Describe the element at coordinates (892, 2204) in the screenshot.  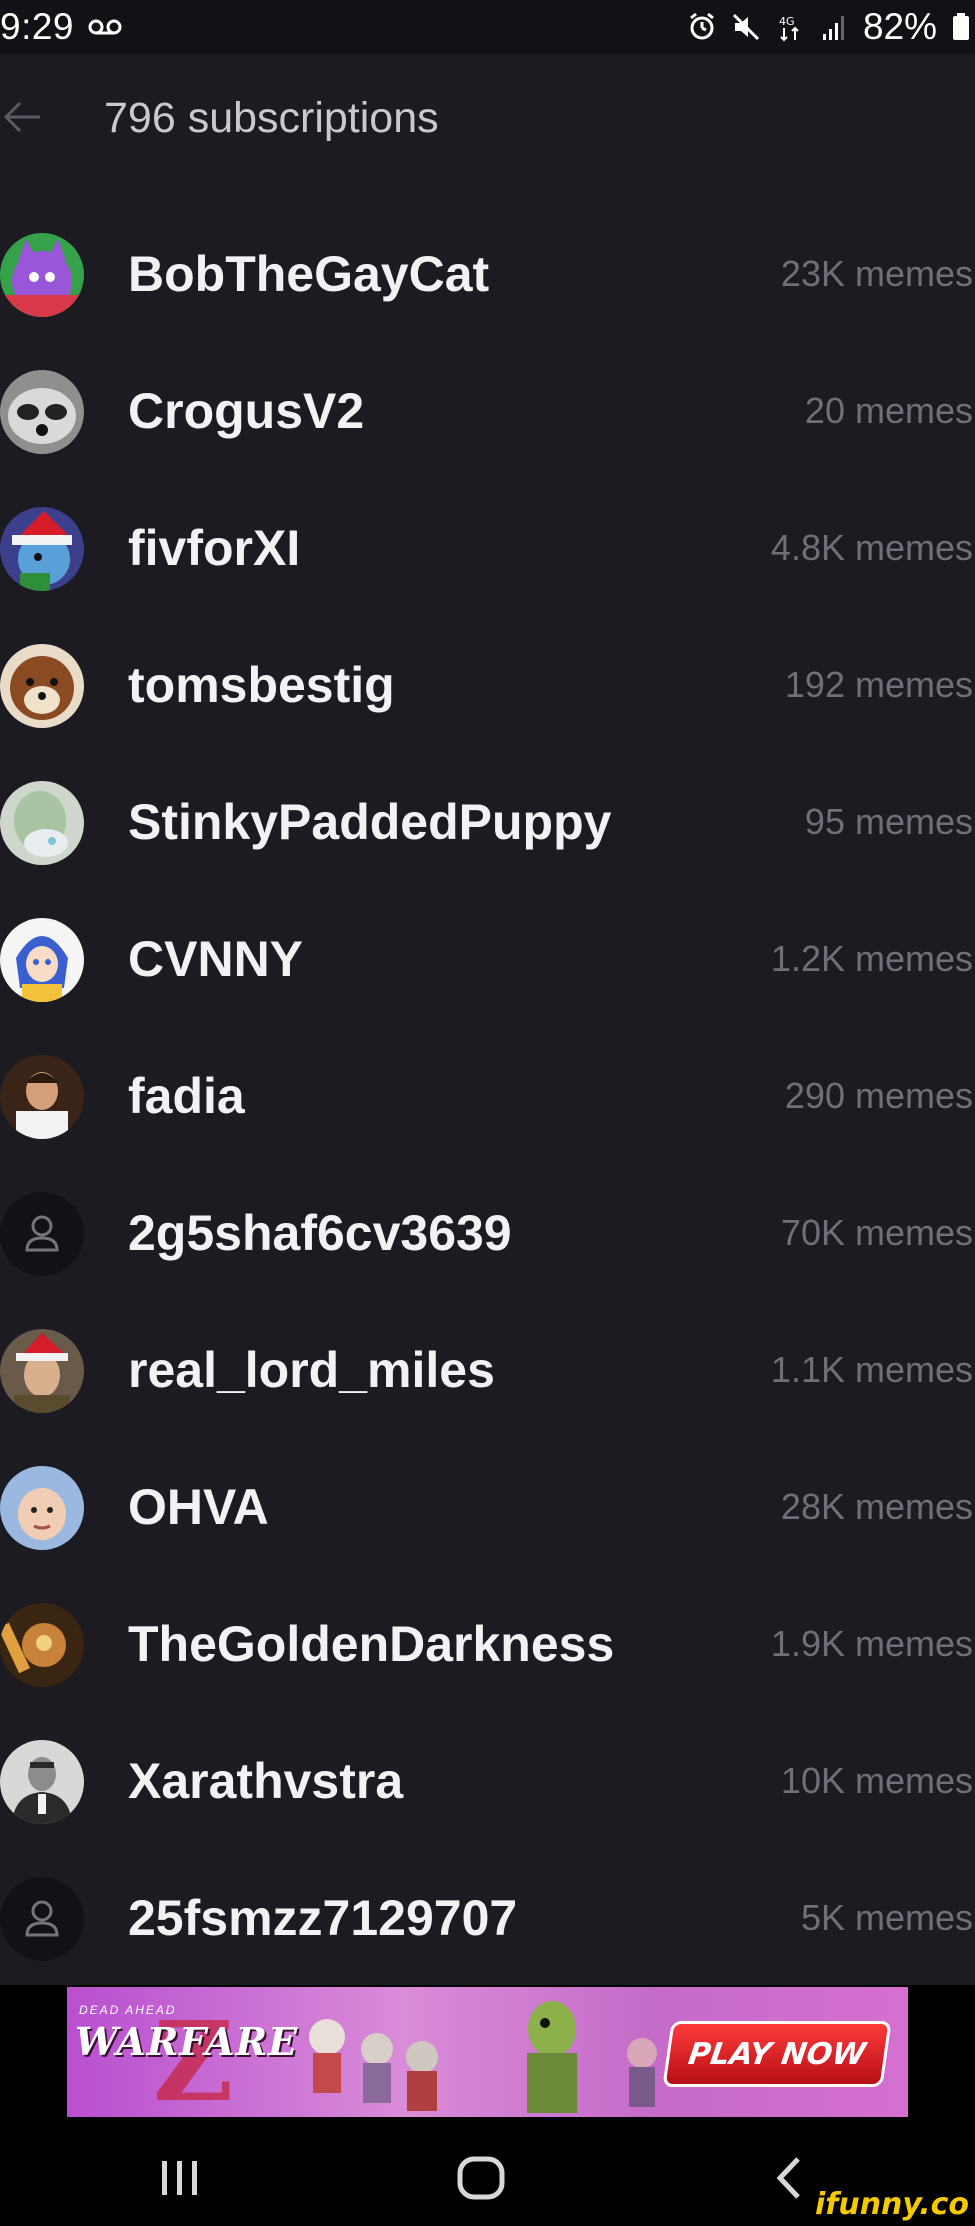
I see `watermark: ifunny.co` at that location.